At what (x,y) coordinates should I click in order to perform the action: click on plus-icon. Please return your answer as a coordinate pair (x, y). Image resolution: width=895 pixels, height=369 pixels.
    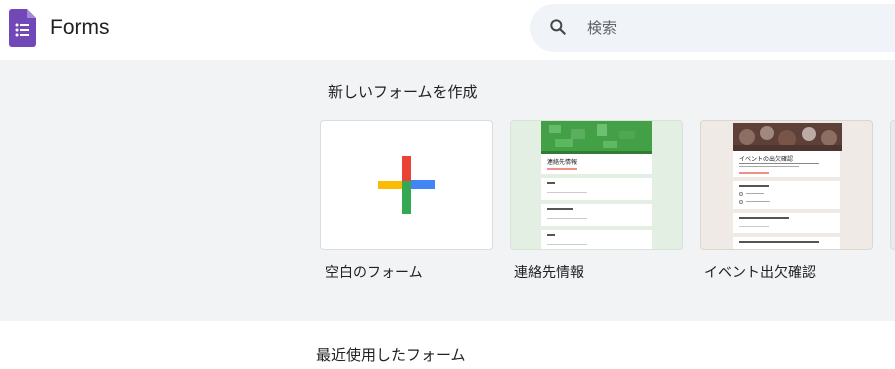
    Looking at the image, I should click on (406, 185).